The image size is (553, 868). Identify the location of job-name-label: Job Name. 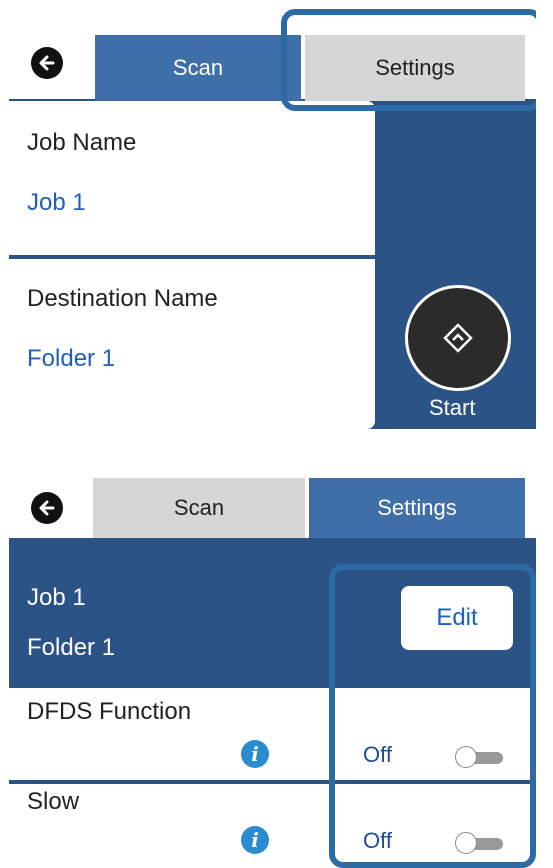
(82, 142).